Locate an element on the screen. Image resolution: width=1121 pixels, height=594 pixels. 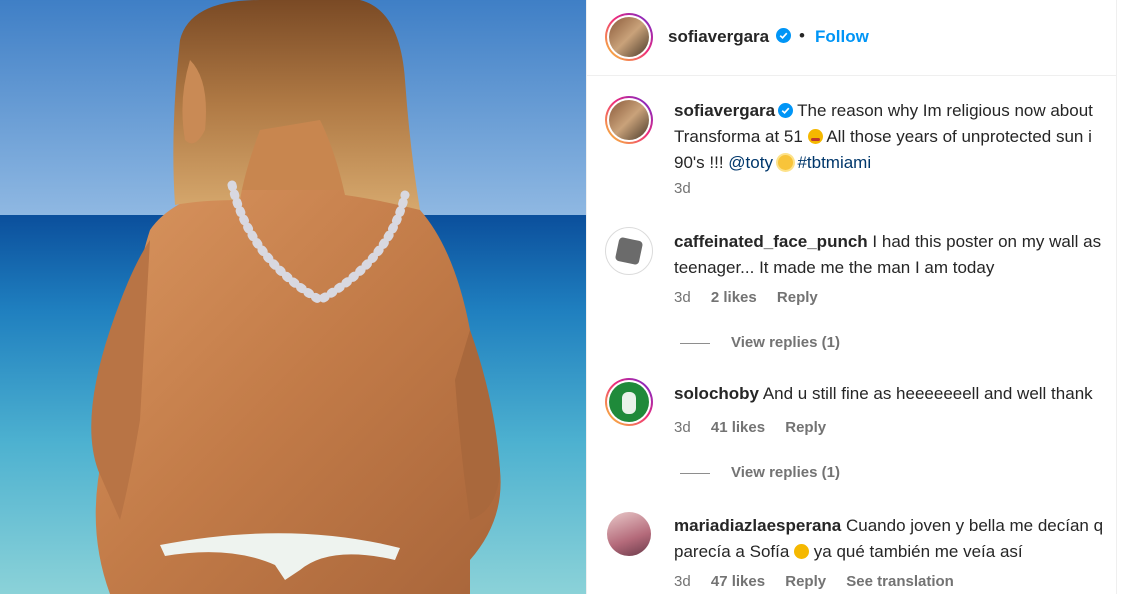
caption-line2: Transforma at 51 is located at coordinates (738, 136).